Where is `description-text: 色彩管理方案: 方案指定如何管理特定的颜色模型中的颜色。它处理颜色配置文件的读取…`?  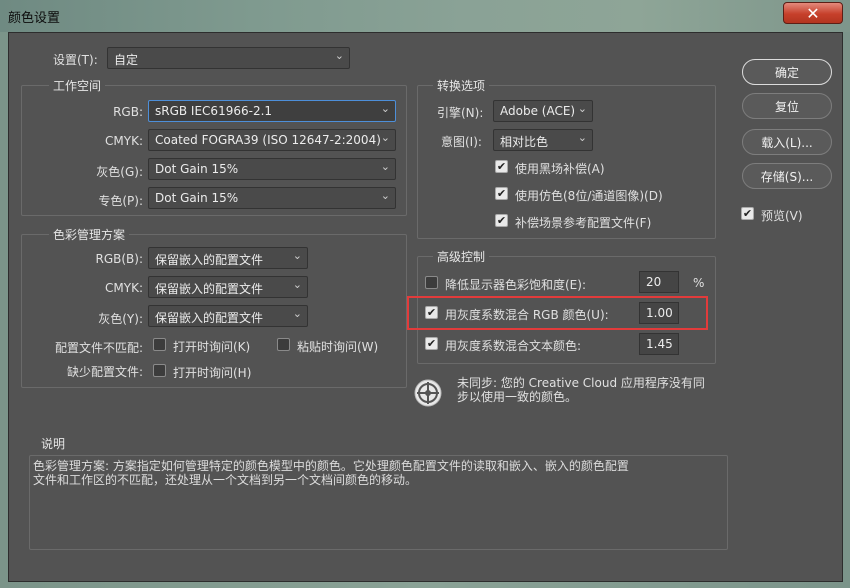 description-text: 色彩管理方案: 方案指定如何管理特定的颜色模型中的颜色。它处理颜色配置文件的读取… is located at coordinates (373, 473).